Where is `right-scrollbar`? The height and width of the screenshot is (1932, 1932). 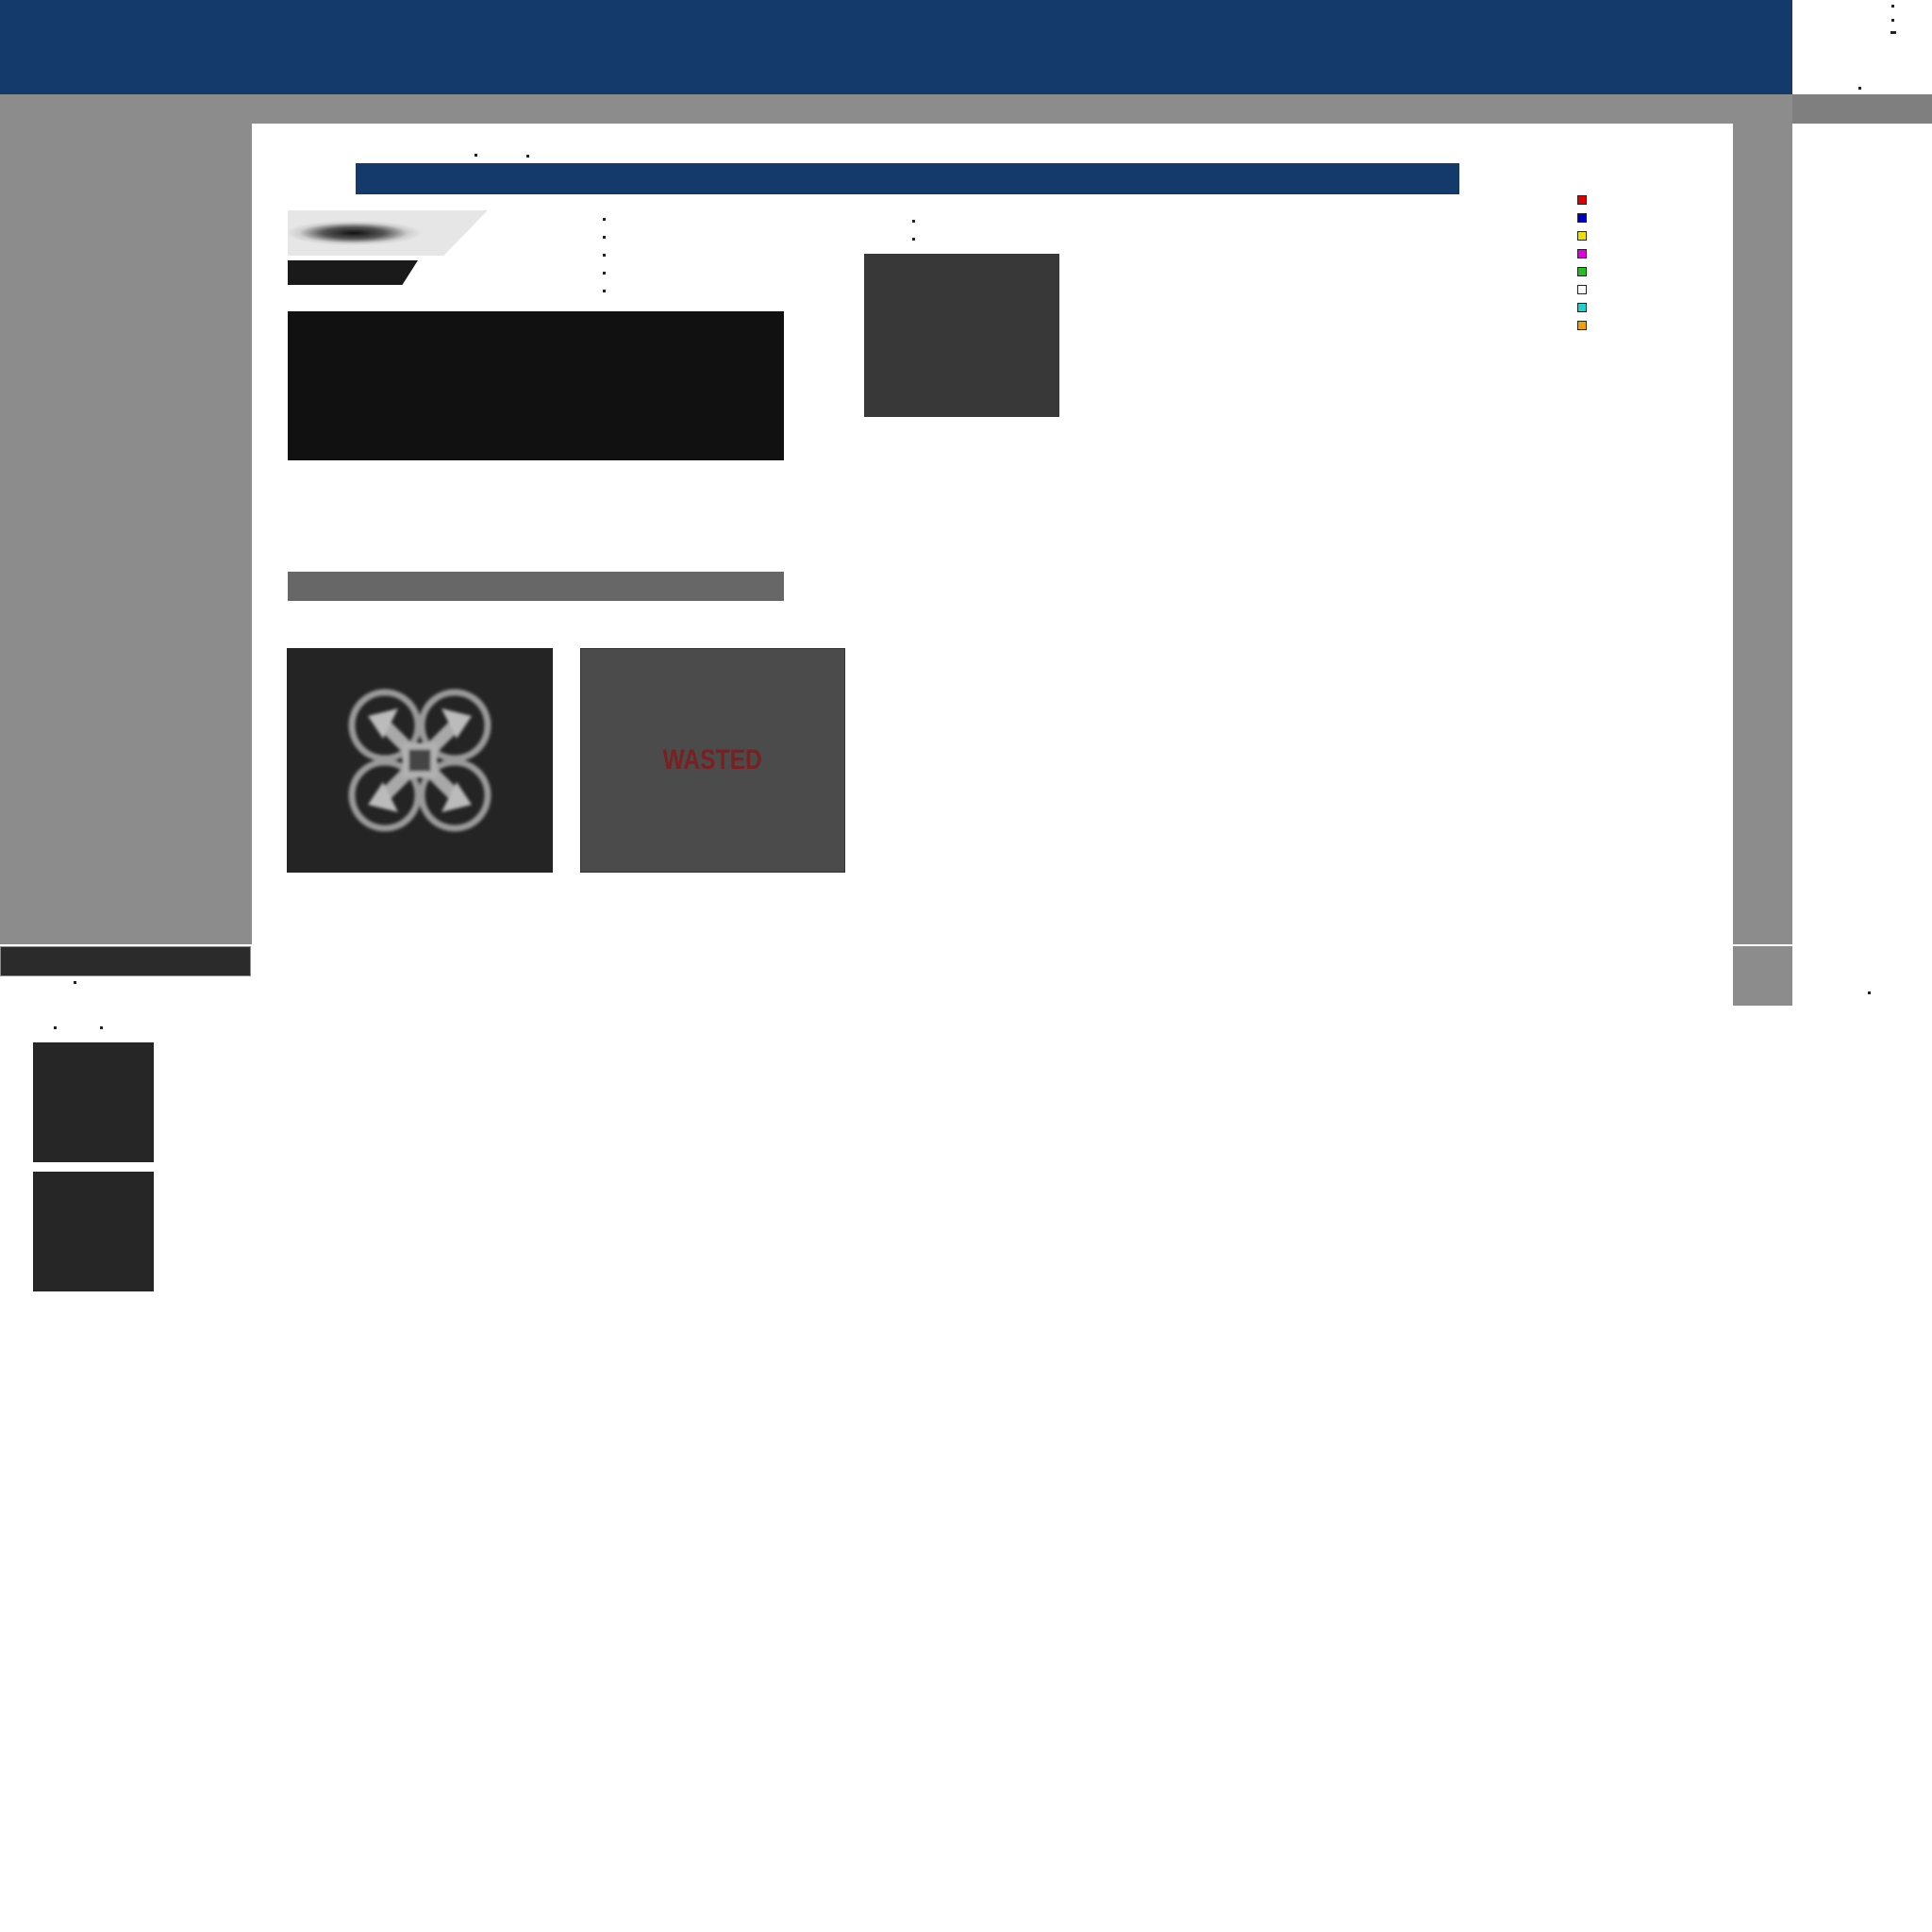
right-scrollbar is located at coordinates (1763, 519).